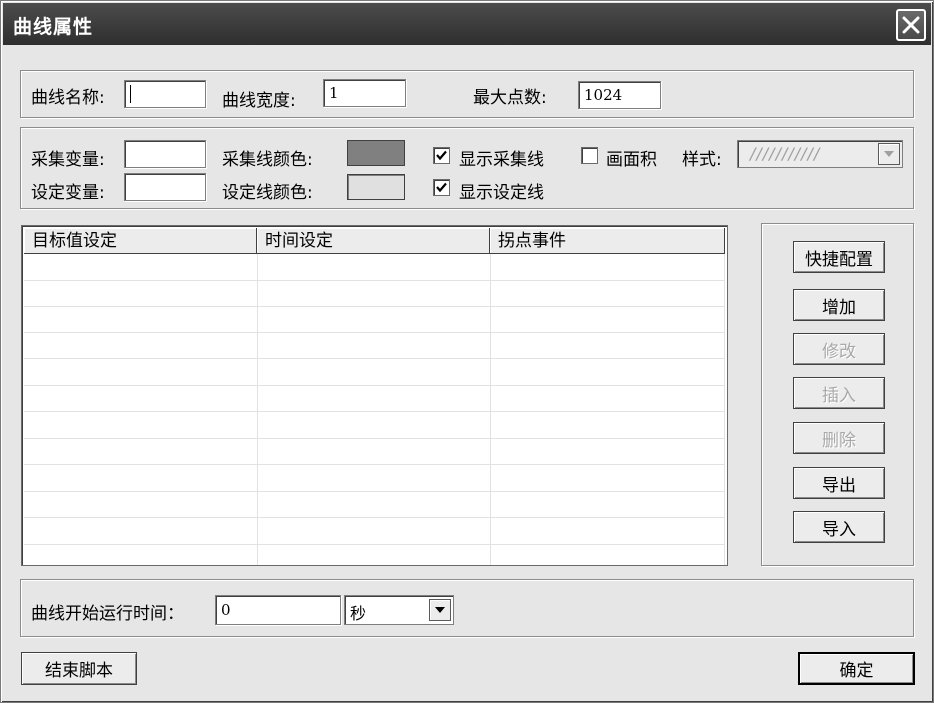 This screenshot has height=703, width=934. Describe the element at coordinates (68, 193) in the screenshot. I see `set-variable-label: 设定变量:` at that location.